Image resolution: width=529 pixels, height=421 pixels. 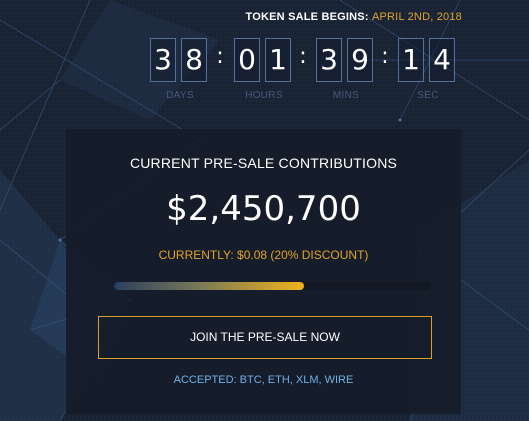 What do you see at coordinates (263, 255) in the screenshot?
I see `current-price: CURRENTLY: $0.08 (20% DISCOUNT)` at bounding box center [263, 255].